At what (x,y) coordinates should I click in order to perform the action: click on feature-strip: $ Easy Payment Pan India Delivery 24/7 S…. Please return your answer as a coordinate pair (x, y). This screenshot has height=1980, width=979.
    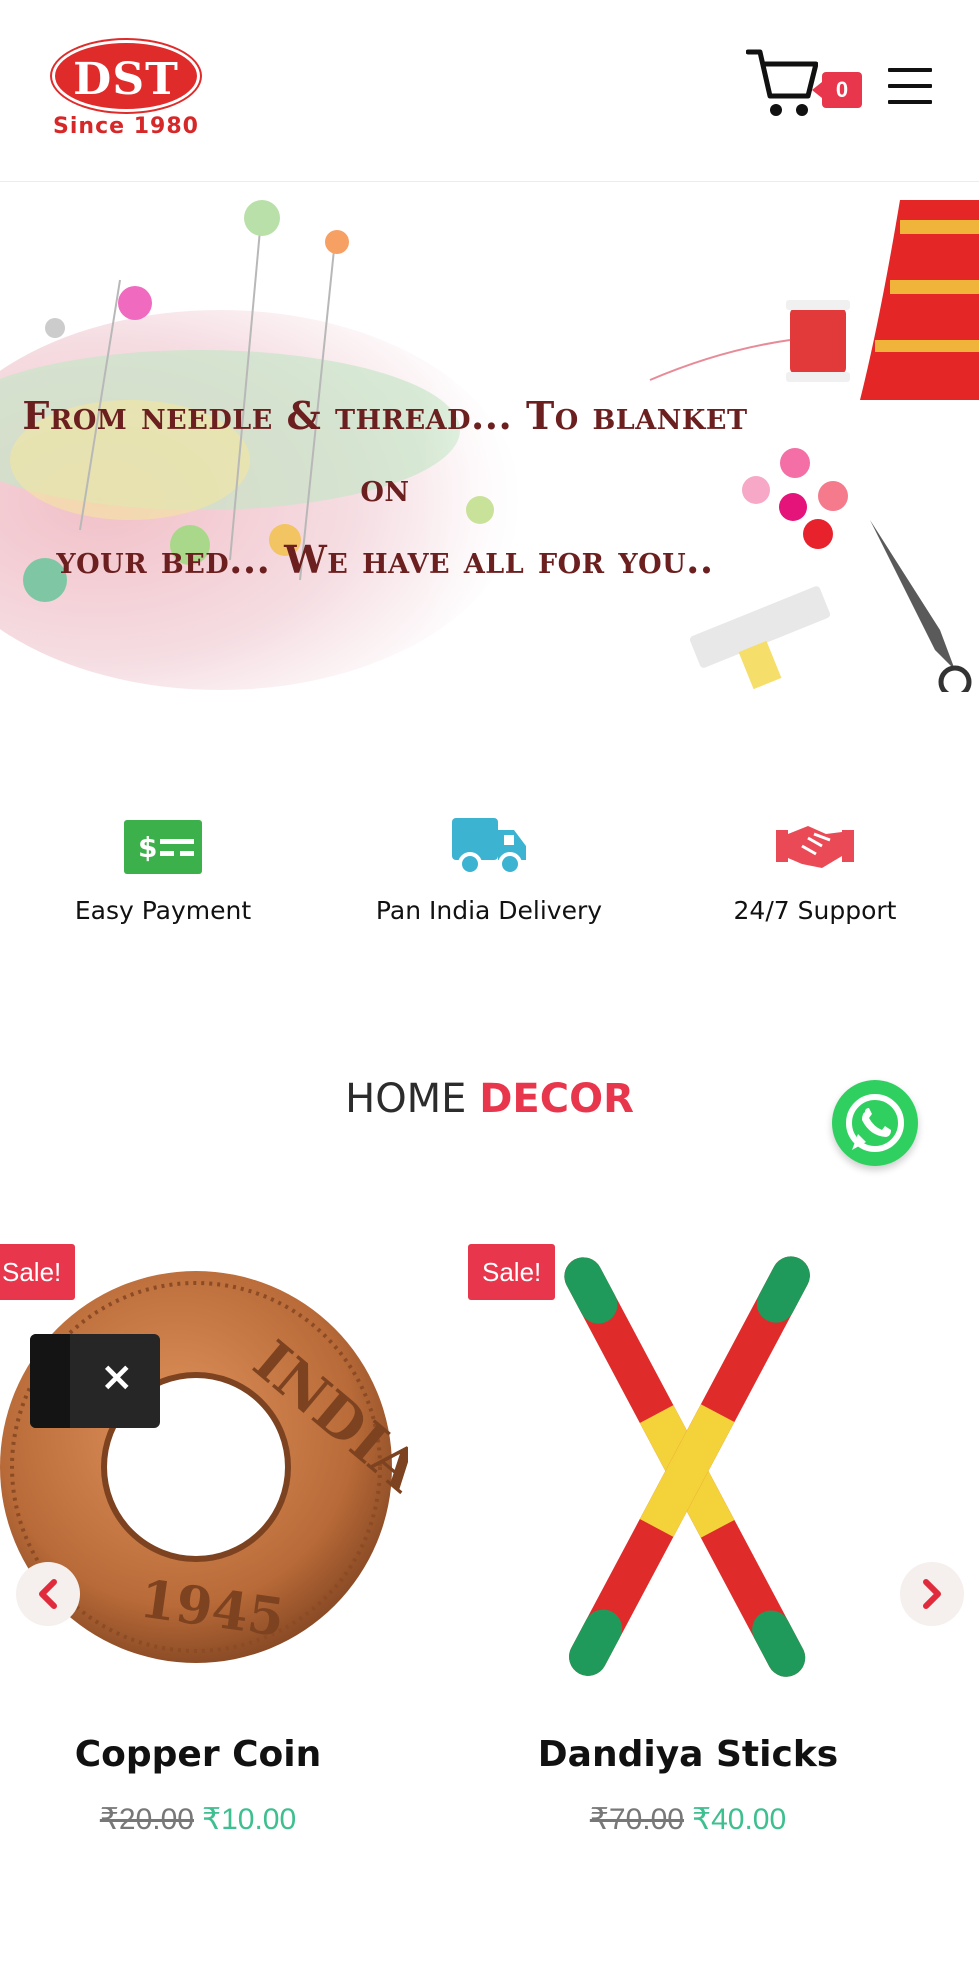
    Looking at the image, I should click on (489, 880).